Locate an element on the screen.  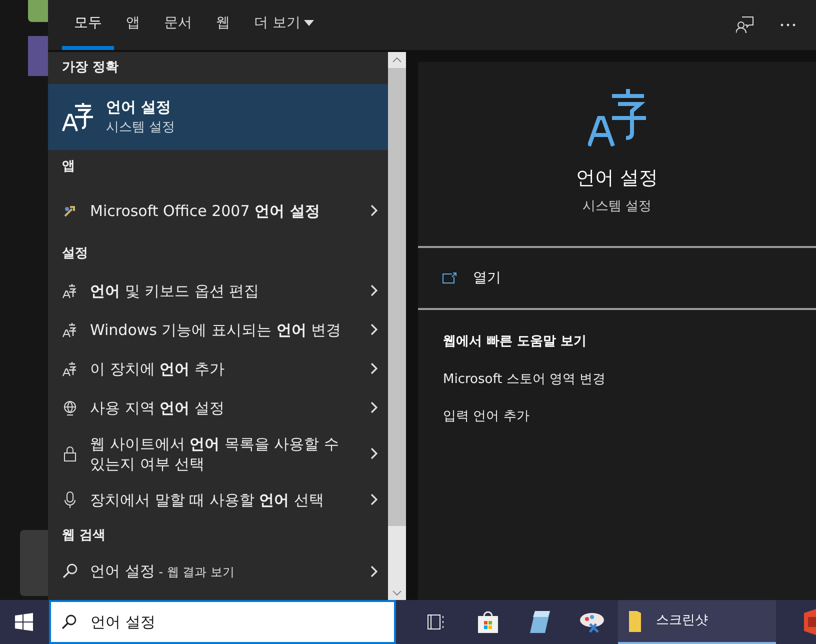
store-icon is located at coordinates (488, 622).